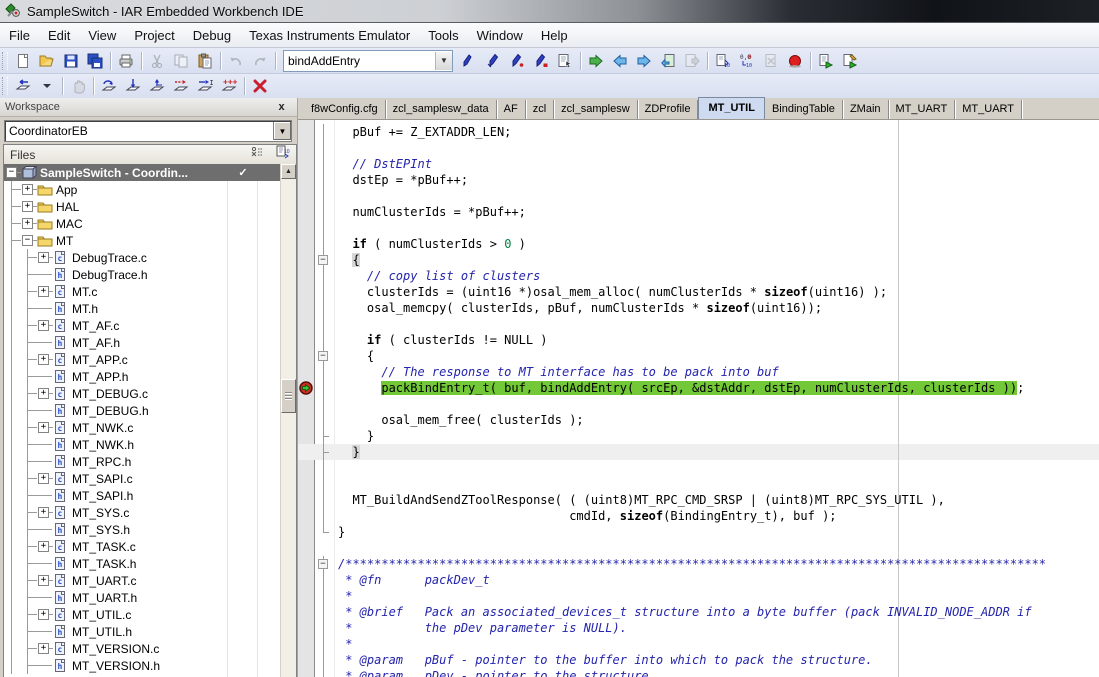  What do you see at coordinates (212, 35) in the screenshot?
I see `menu-item-debug: Debug` at bounding box center [212, 35].